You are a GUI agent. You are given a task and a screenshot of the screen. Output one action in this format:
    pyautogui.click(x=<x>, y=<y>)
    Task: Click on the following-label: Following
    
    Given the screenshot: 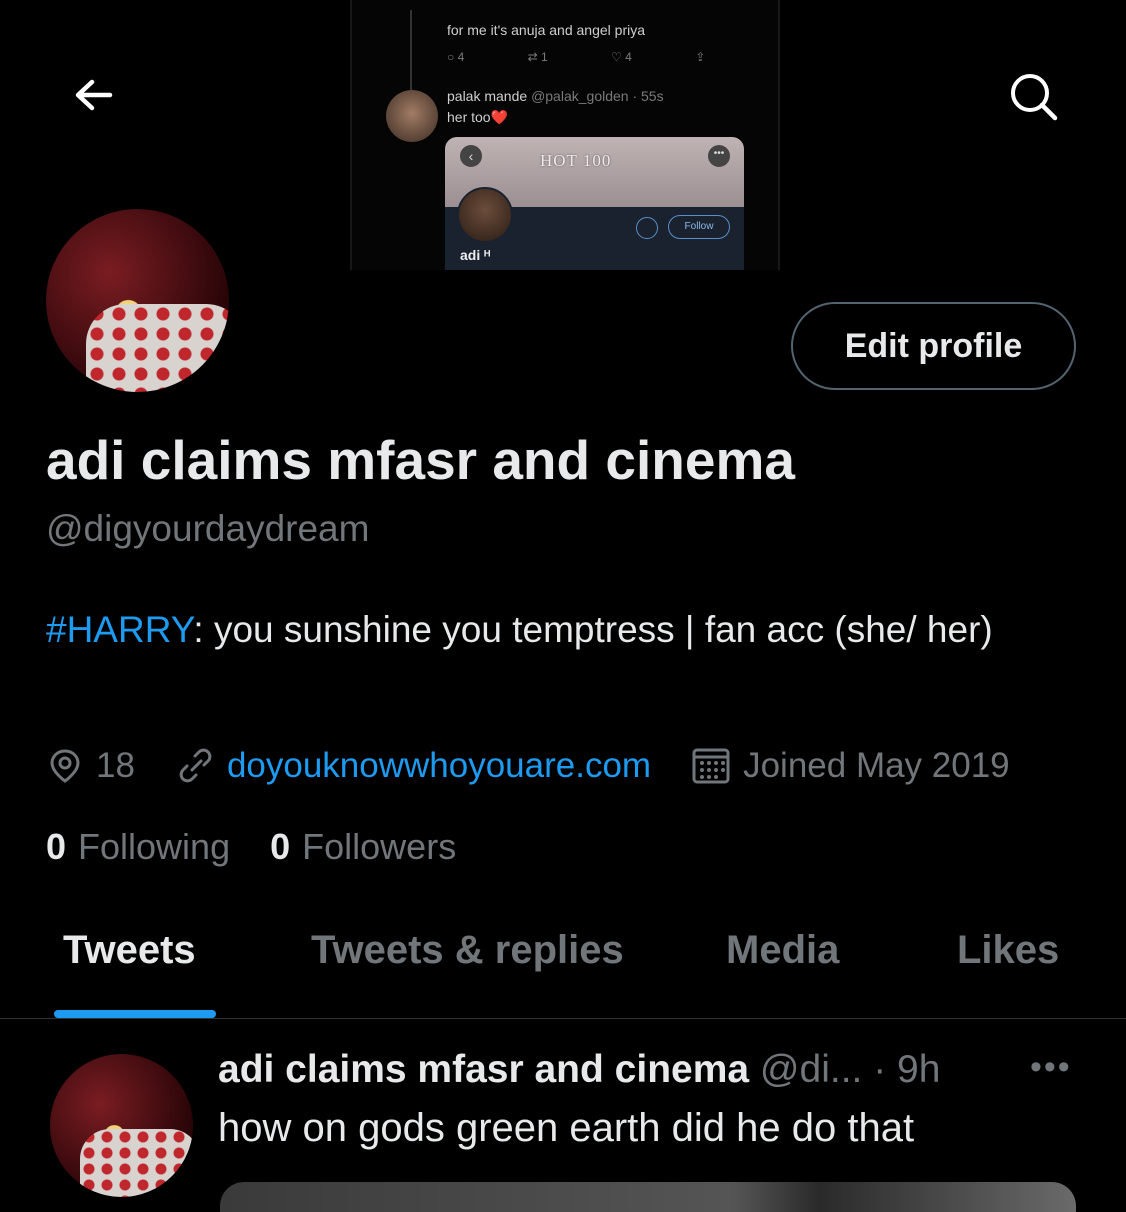 What is the action you would take?
    pyautogui.click(x=154, y=846)
    